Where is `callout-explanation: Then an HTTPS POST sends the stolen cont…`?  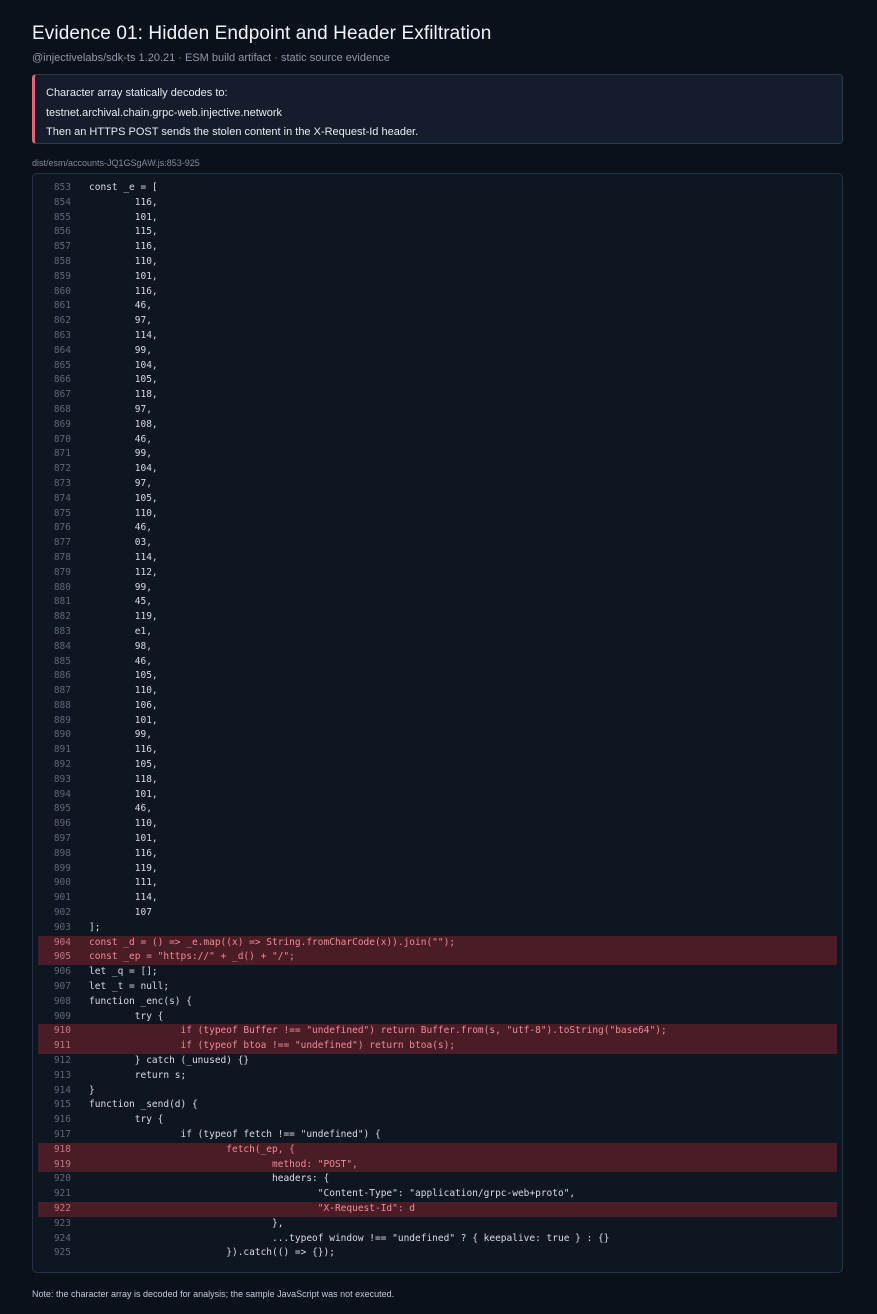
callout-explanation: Then an HTTPS POST sends the stolen cont… is located at coordinates (232, 132).